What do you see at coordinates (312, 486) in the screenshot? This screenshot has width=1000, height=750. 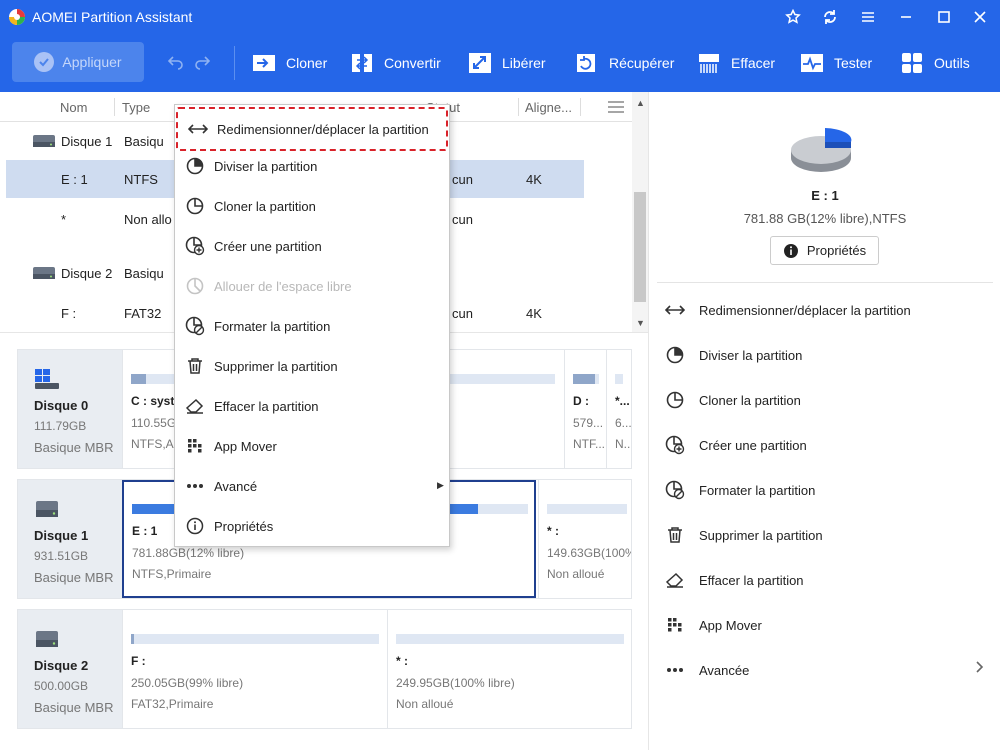 I see `ctx-advanced: Avancé ▶` at bounding box center [312, 486].